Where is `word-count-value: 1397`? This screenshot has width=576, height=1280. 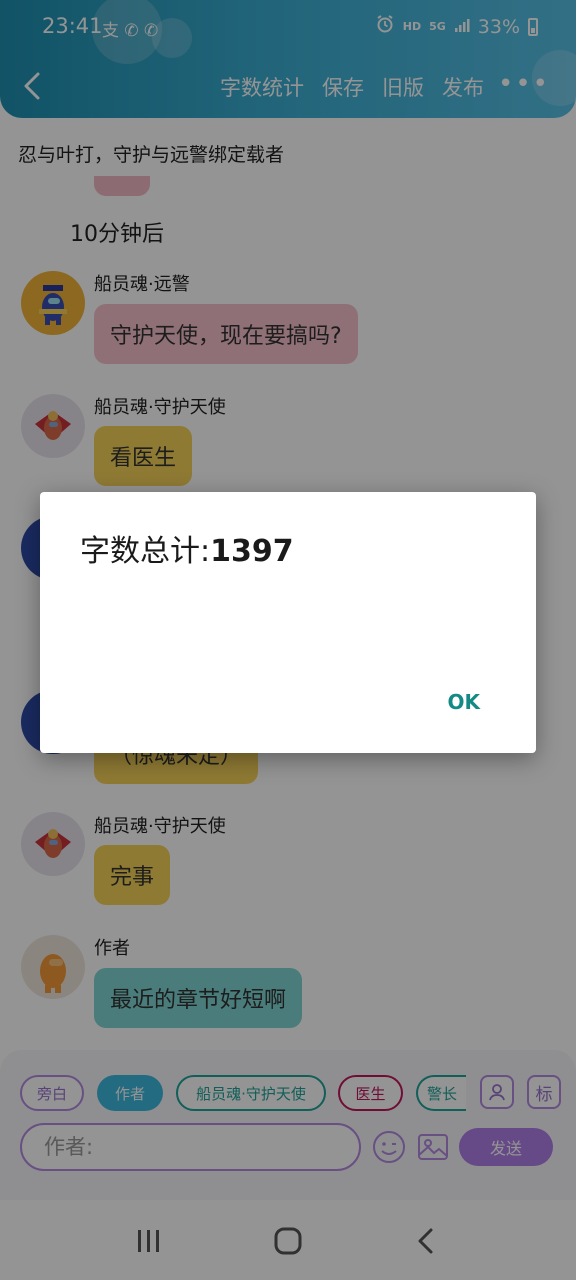 word-count-value: 1397 is located at coordinates (252, 551).